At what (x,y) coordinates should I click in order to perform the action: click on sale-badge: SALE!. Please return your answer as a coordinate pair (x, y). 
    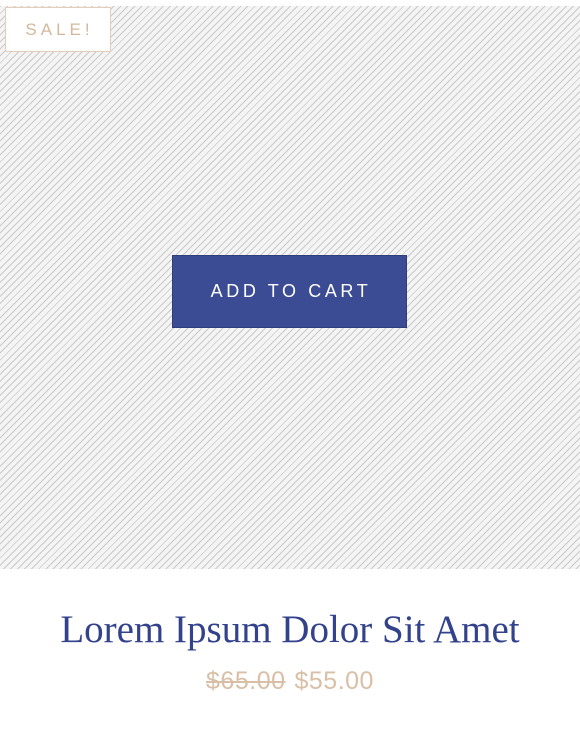
    Looking at the image, I should click on (58, 29).